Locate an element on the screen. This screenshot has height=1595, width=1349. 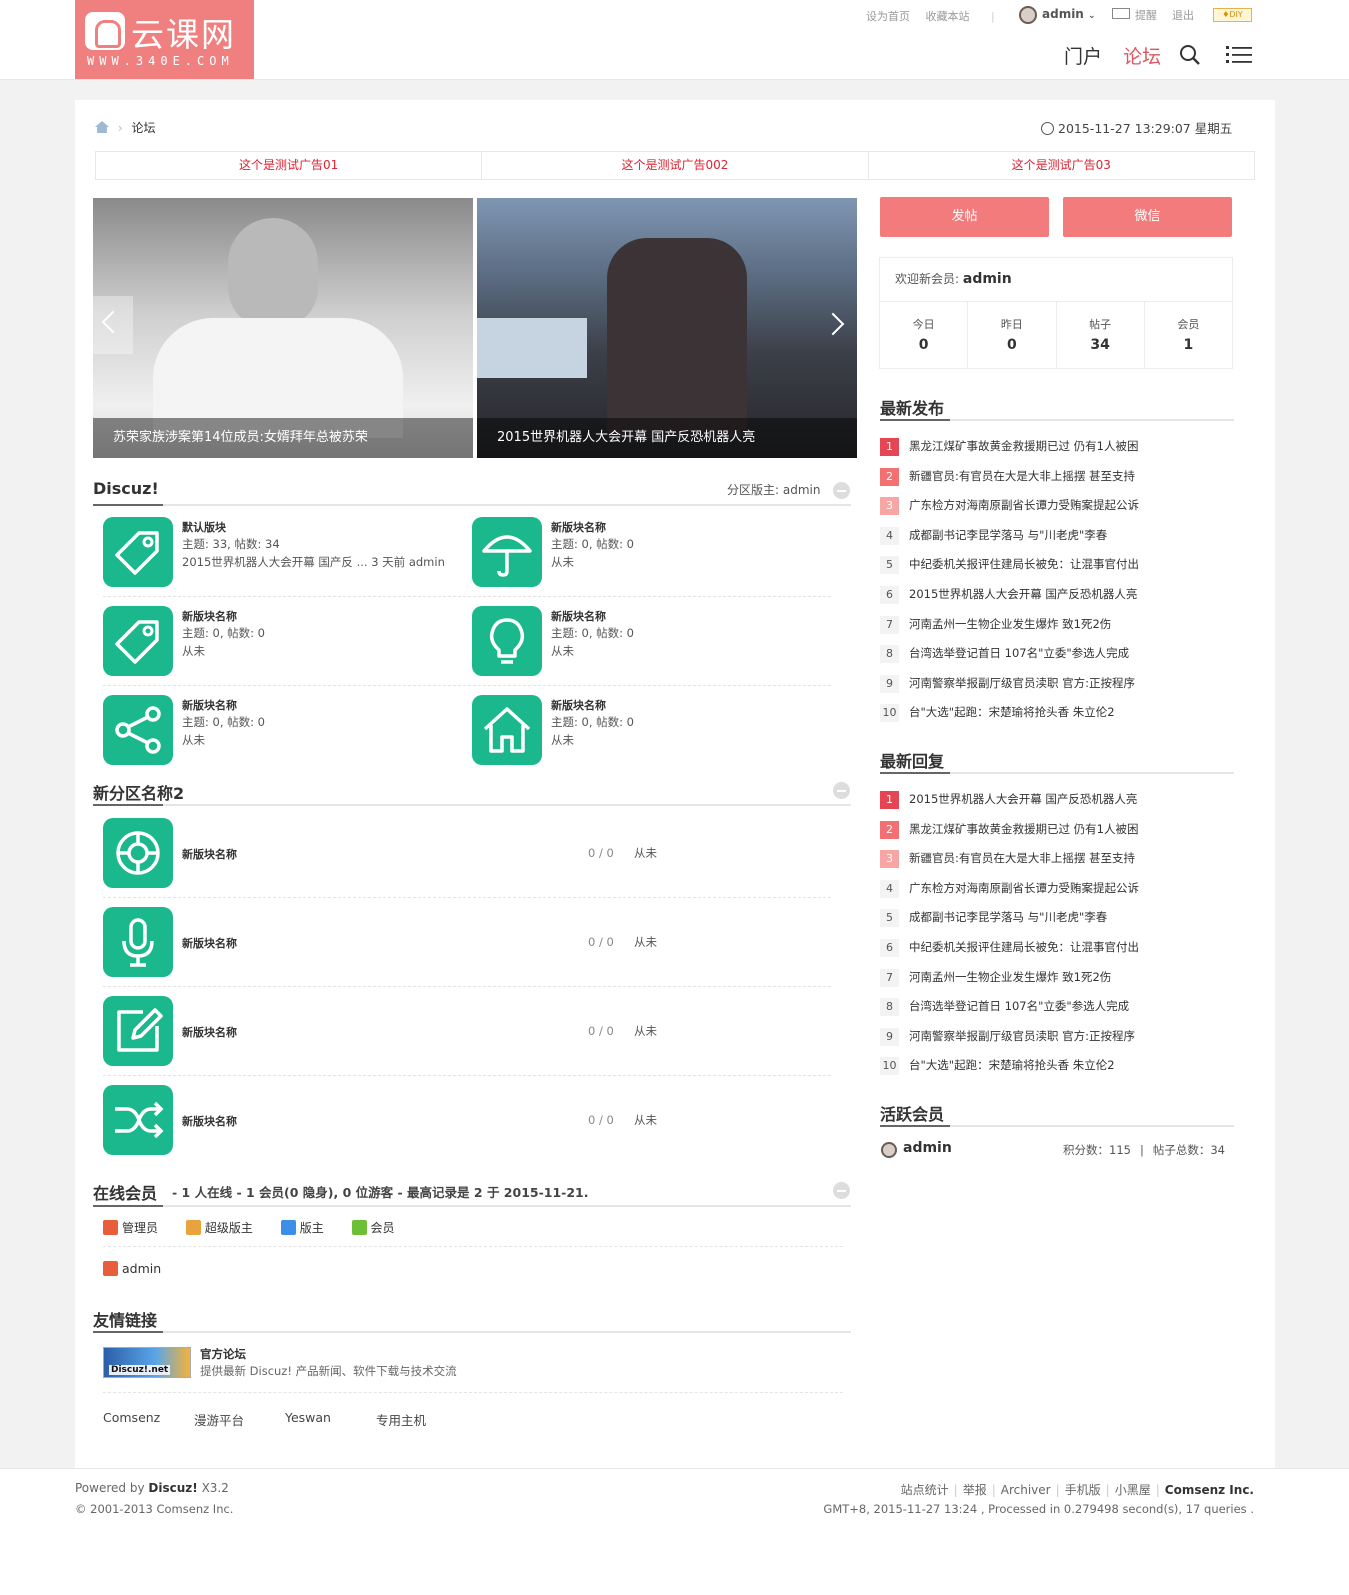
lightbulb-icon is located at coordinates (507, 641).